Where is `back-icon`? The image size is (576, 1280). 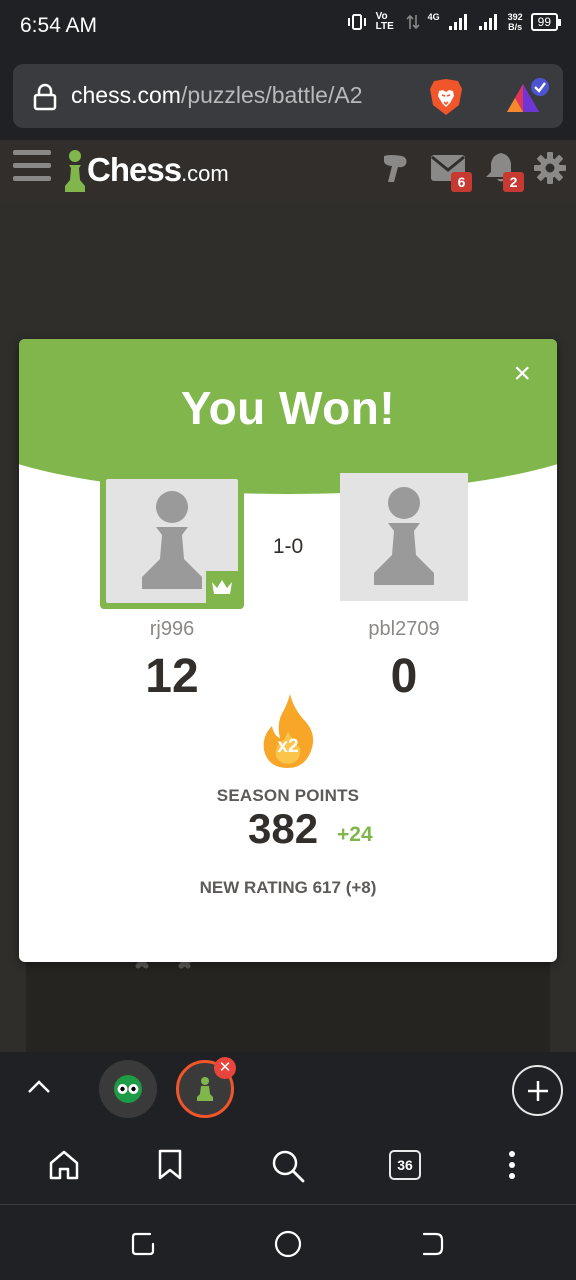
back-icon is located at coordinates (432, 1244).